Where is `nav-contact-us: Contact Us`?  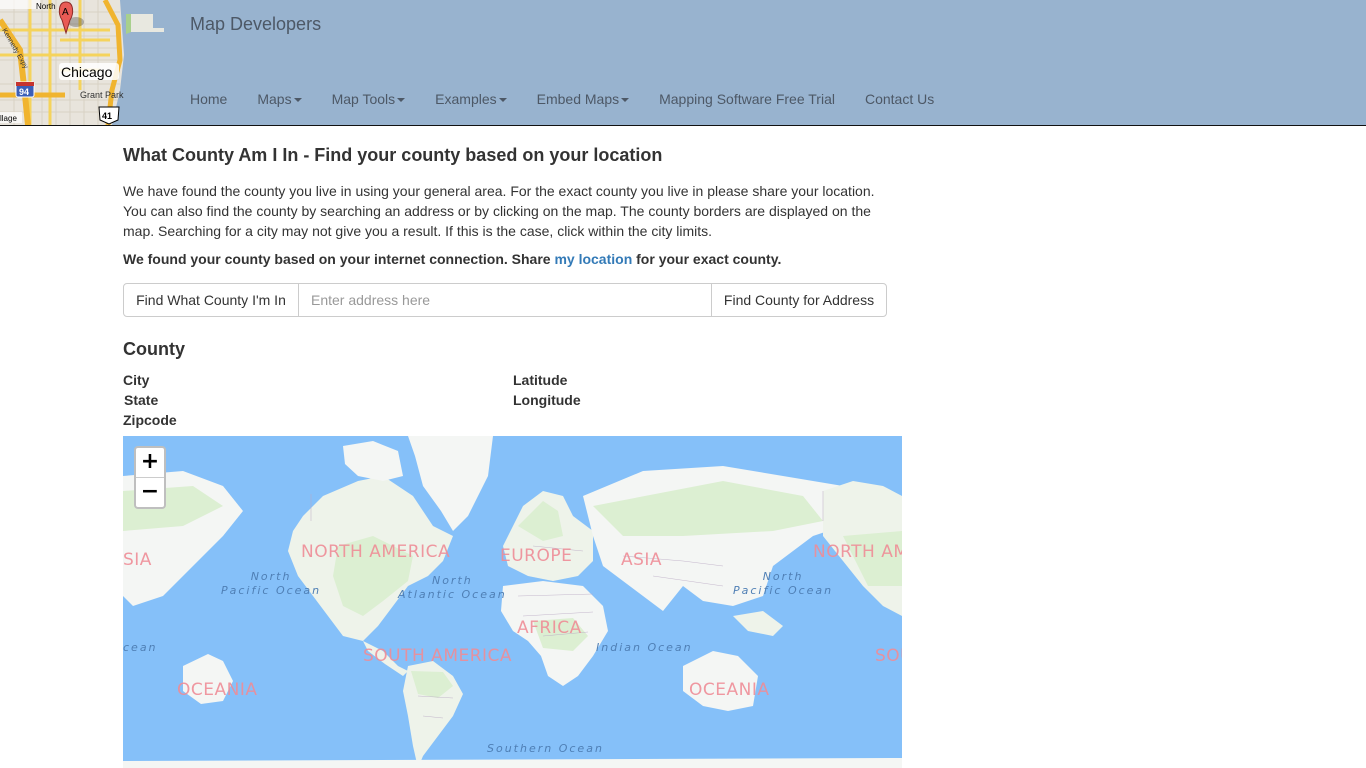
nav-contact-us: Contact Us is located at coordinates (899, 99).